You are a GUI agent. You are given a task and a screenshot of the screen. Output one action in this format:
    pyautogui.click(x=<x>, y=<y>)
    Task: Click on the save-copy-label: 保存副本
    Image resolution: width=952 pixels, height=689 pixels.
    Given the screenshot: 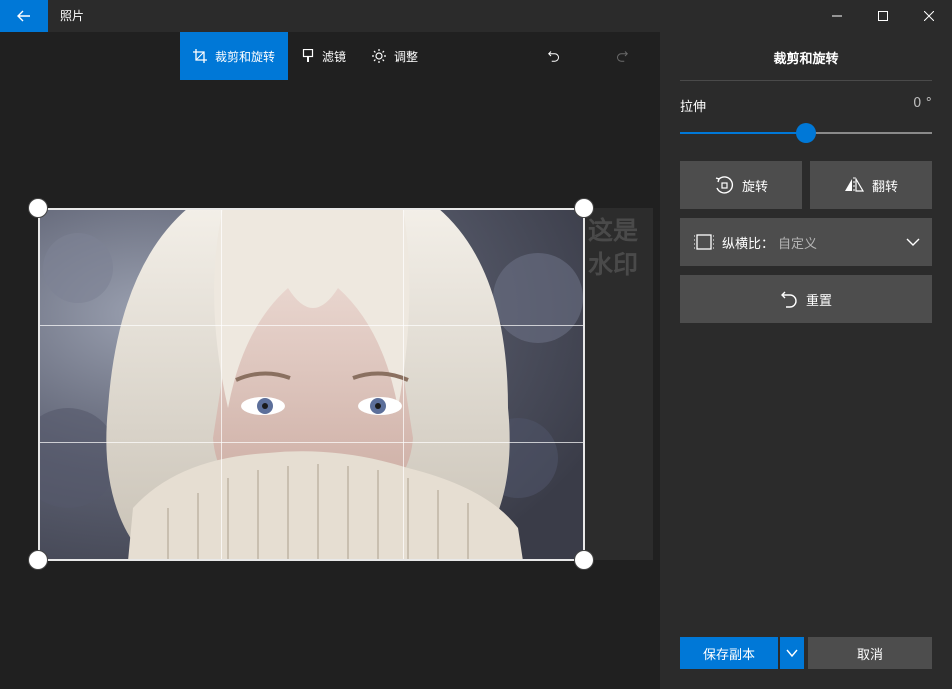 What is the action you would take?
    pyautogui.click(x=728, y=655)
    